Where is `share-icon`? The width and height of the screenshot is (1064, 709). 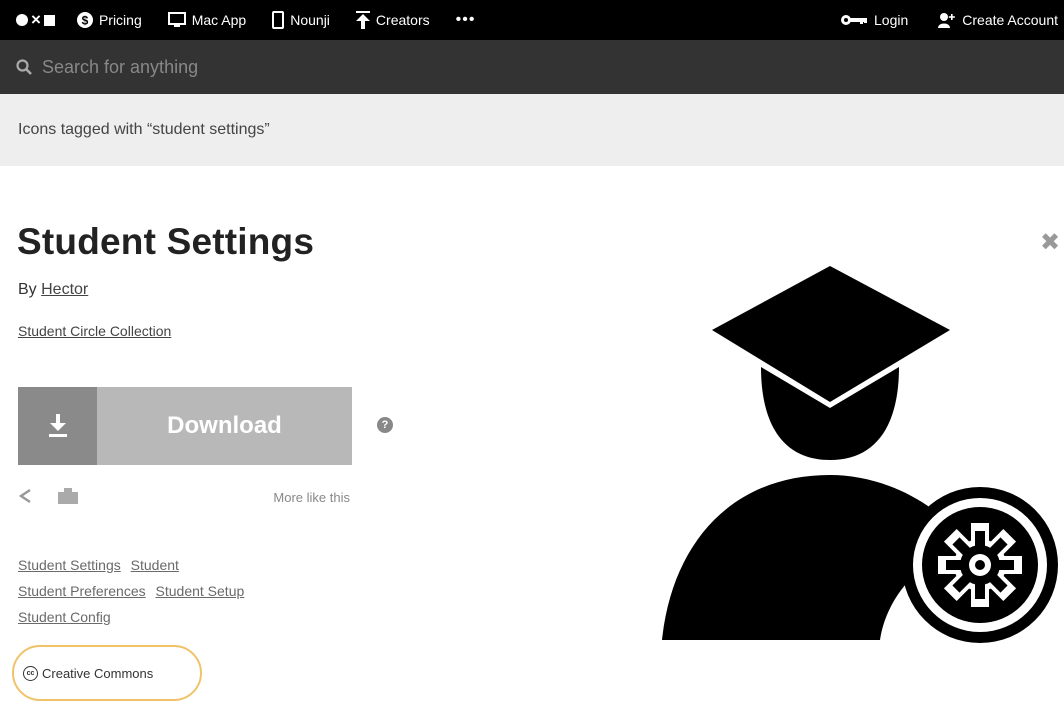 share-icon is located at coordinates (25, 496).